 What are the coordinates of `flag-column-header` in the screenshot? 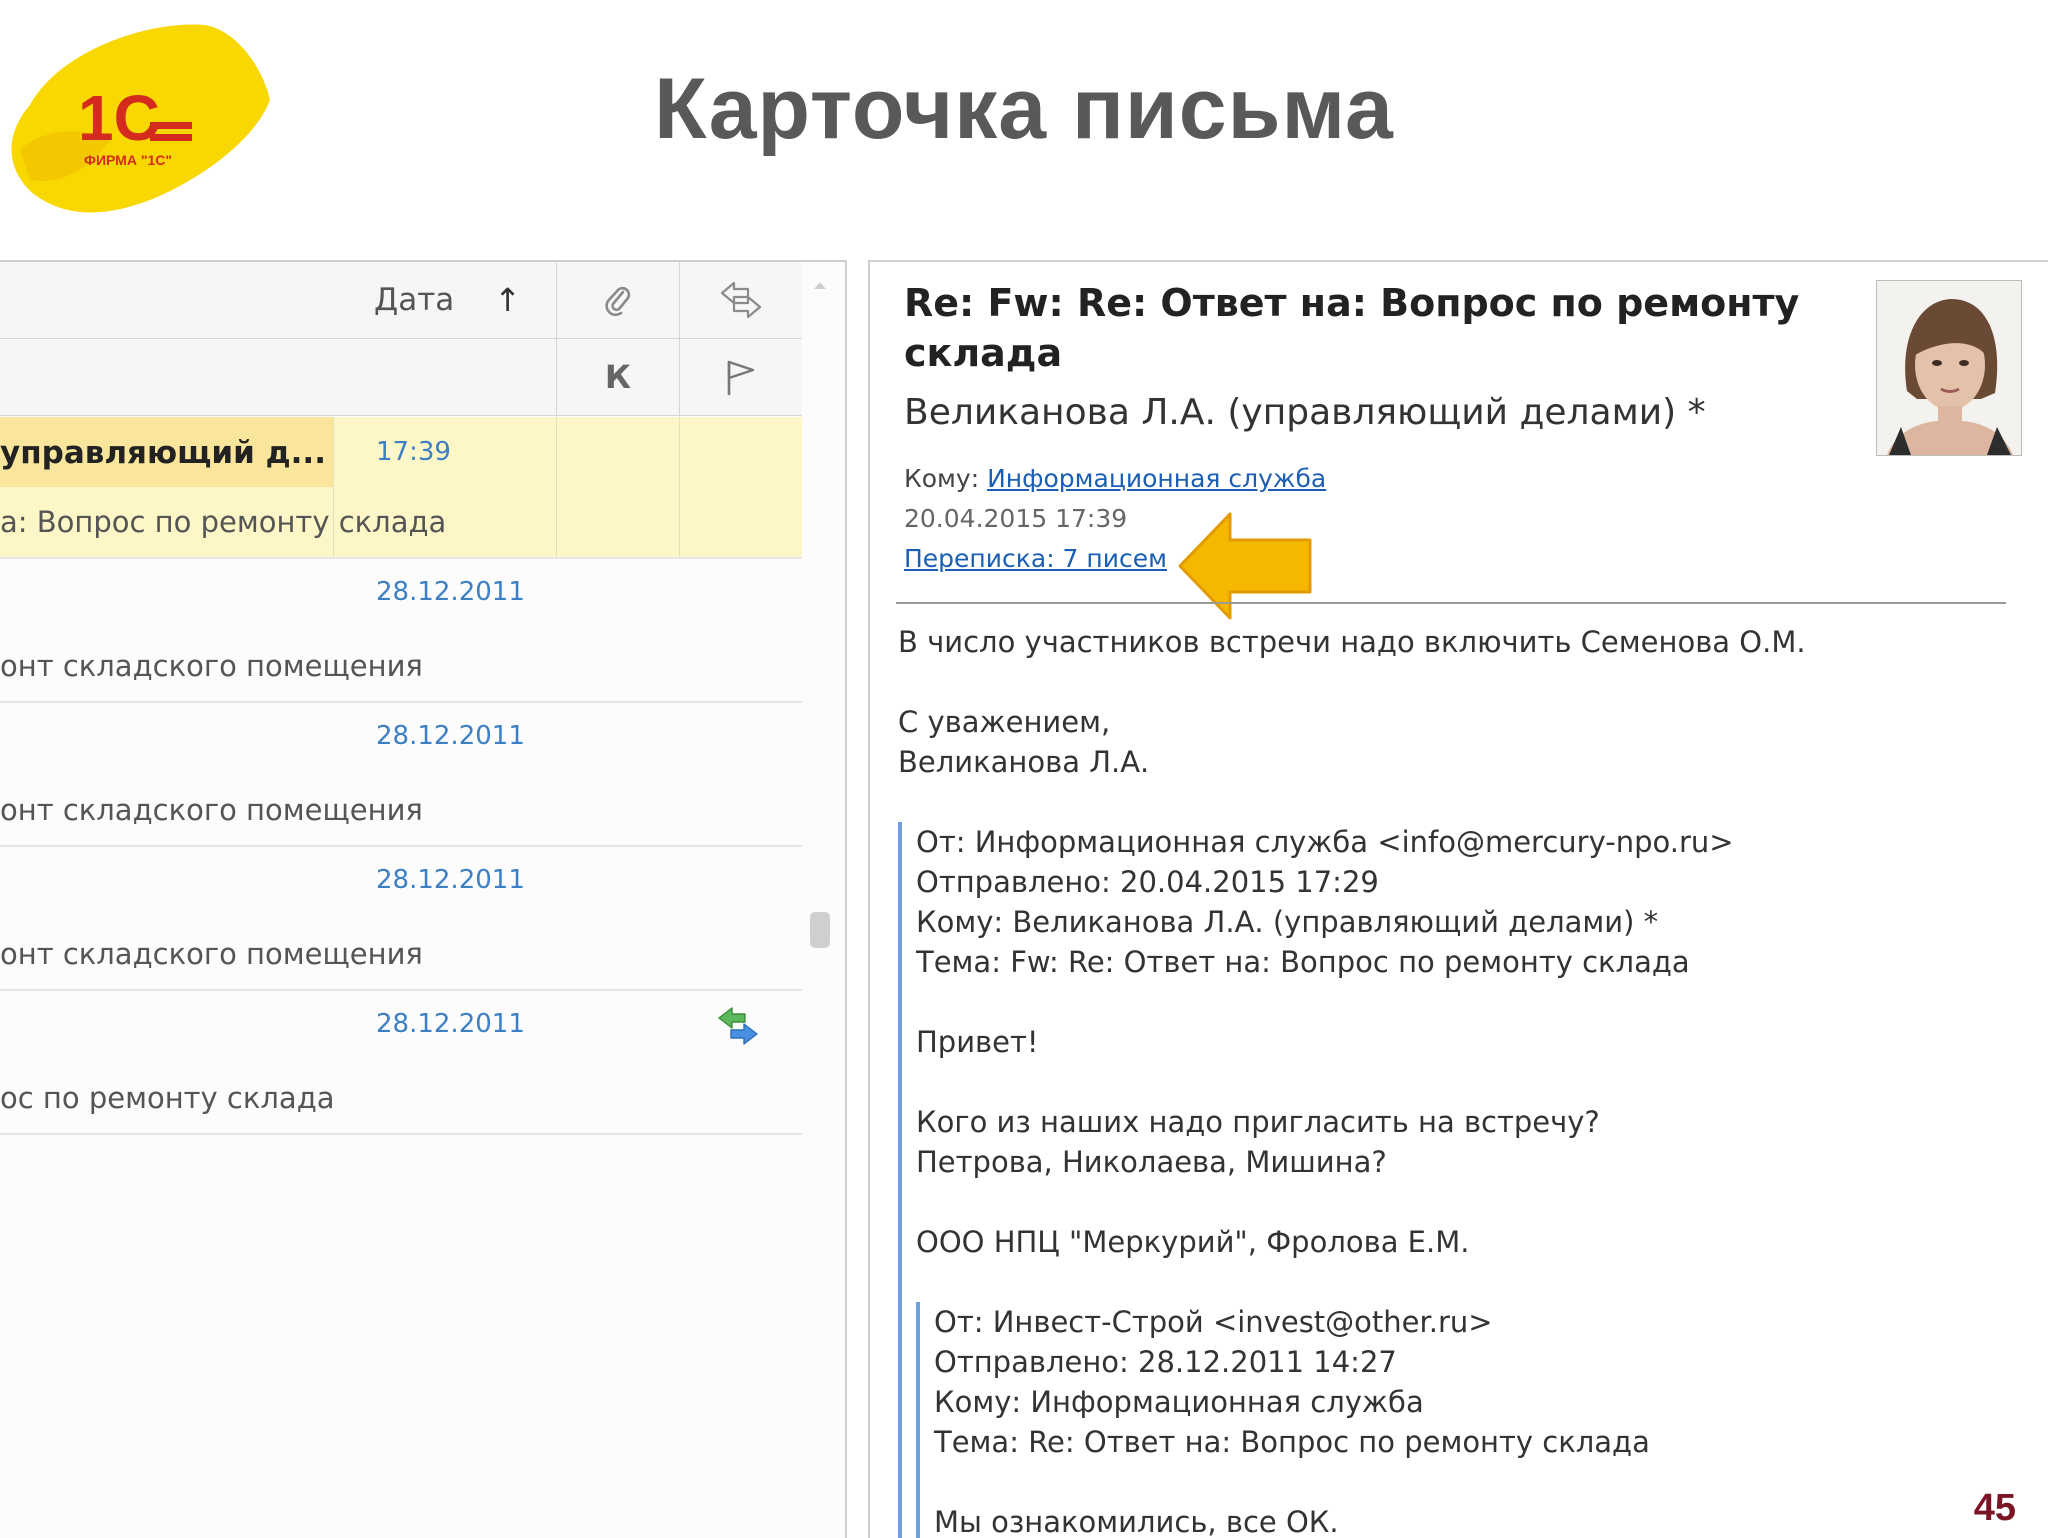 It's located at (741, 377).